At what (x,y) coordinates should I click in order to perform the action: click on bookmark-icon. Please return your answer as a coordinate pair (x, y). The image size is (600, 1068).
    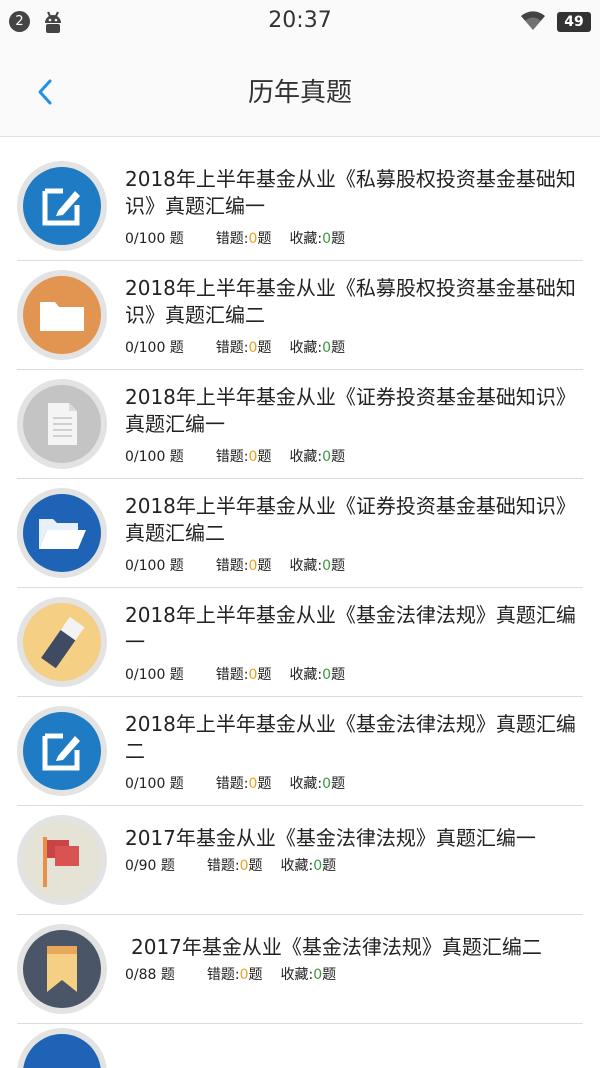
    Looking at the image, I should click on (62, 969).